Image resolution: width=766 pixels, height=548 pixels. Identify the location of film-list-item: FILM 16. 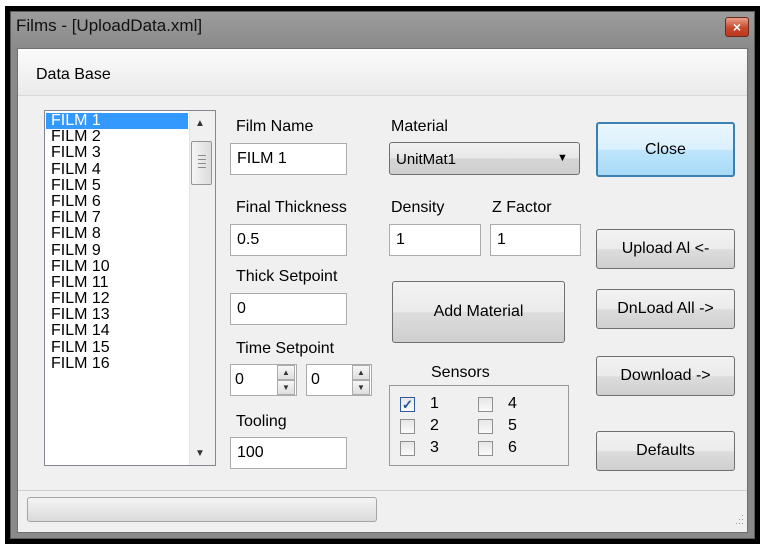
(117, 363).